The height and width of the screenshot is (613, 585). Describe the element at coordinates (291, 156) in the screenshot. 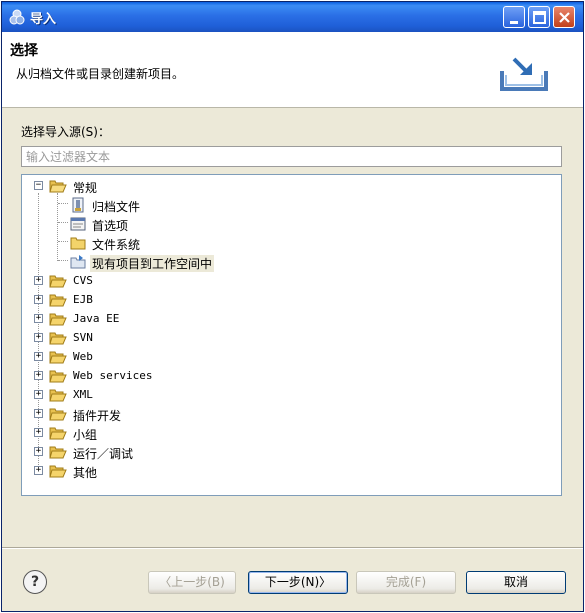

I see `filter-input` at that location.